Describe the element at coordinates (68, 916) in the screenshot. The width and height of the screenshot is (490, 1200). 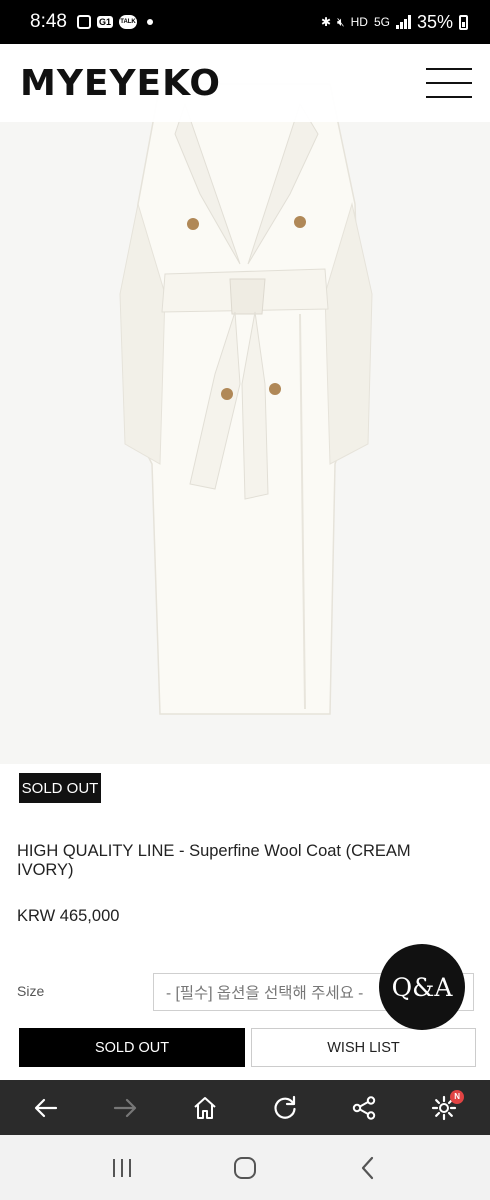
I see `product-price: KRW 465,000` at that location.